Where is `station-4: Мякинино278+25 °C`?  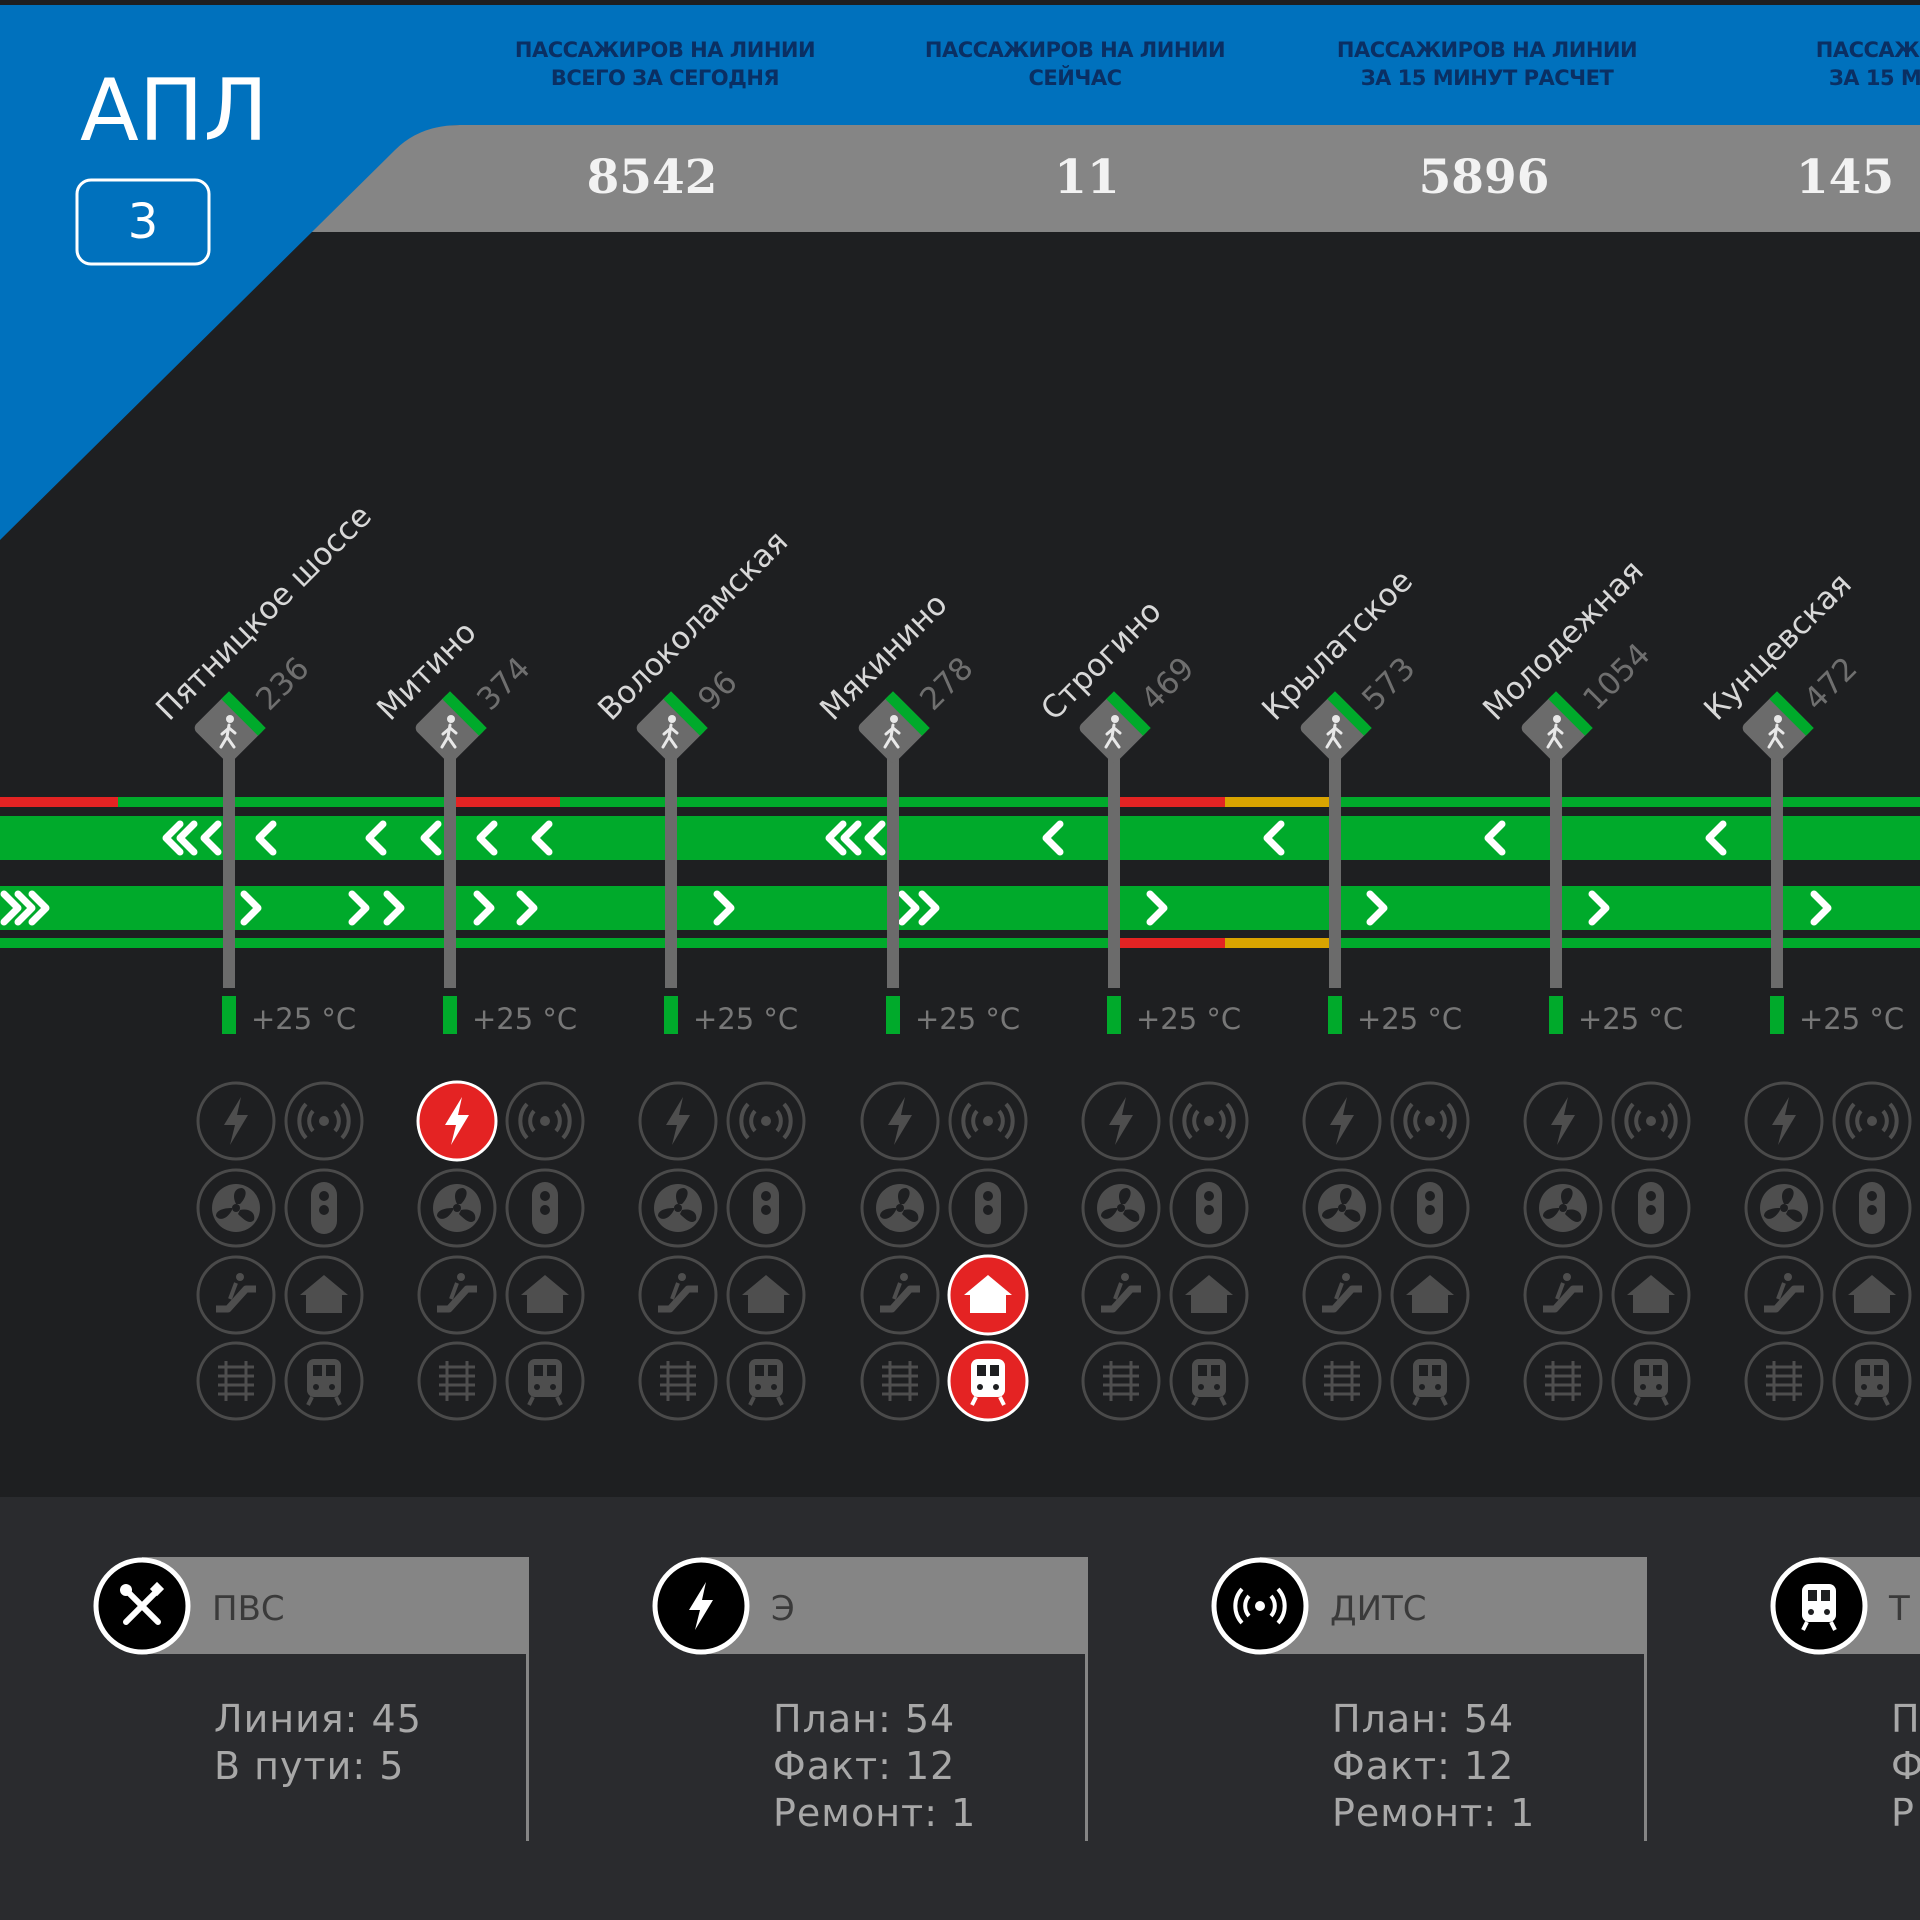
station-4: Мякинино278+25 °C is located at coordinates (916, 811).